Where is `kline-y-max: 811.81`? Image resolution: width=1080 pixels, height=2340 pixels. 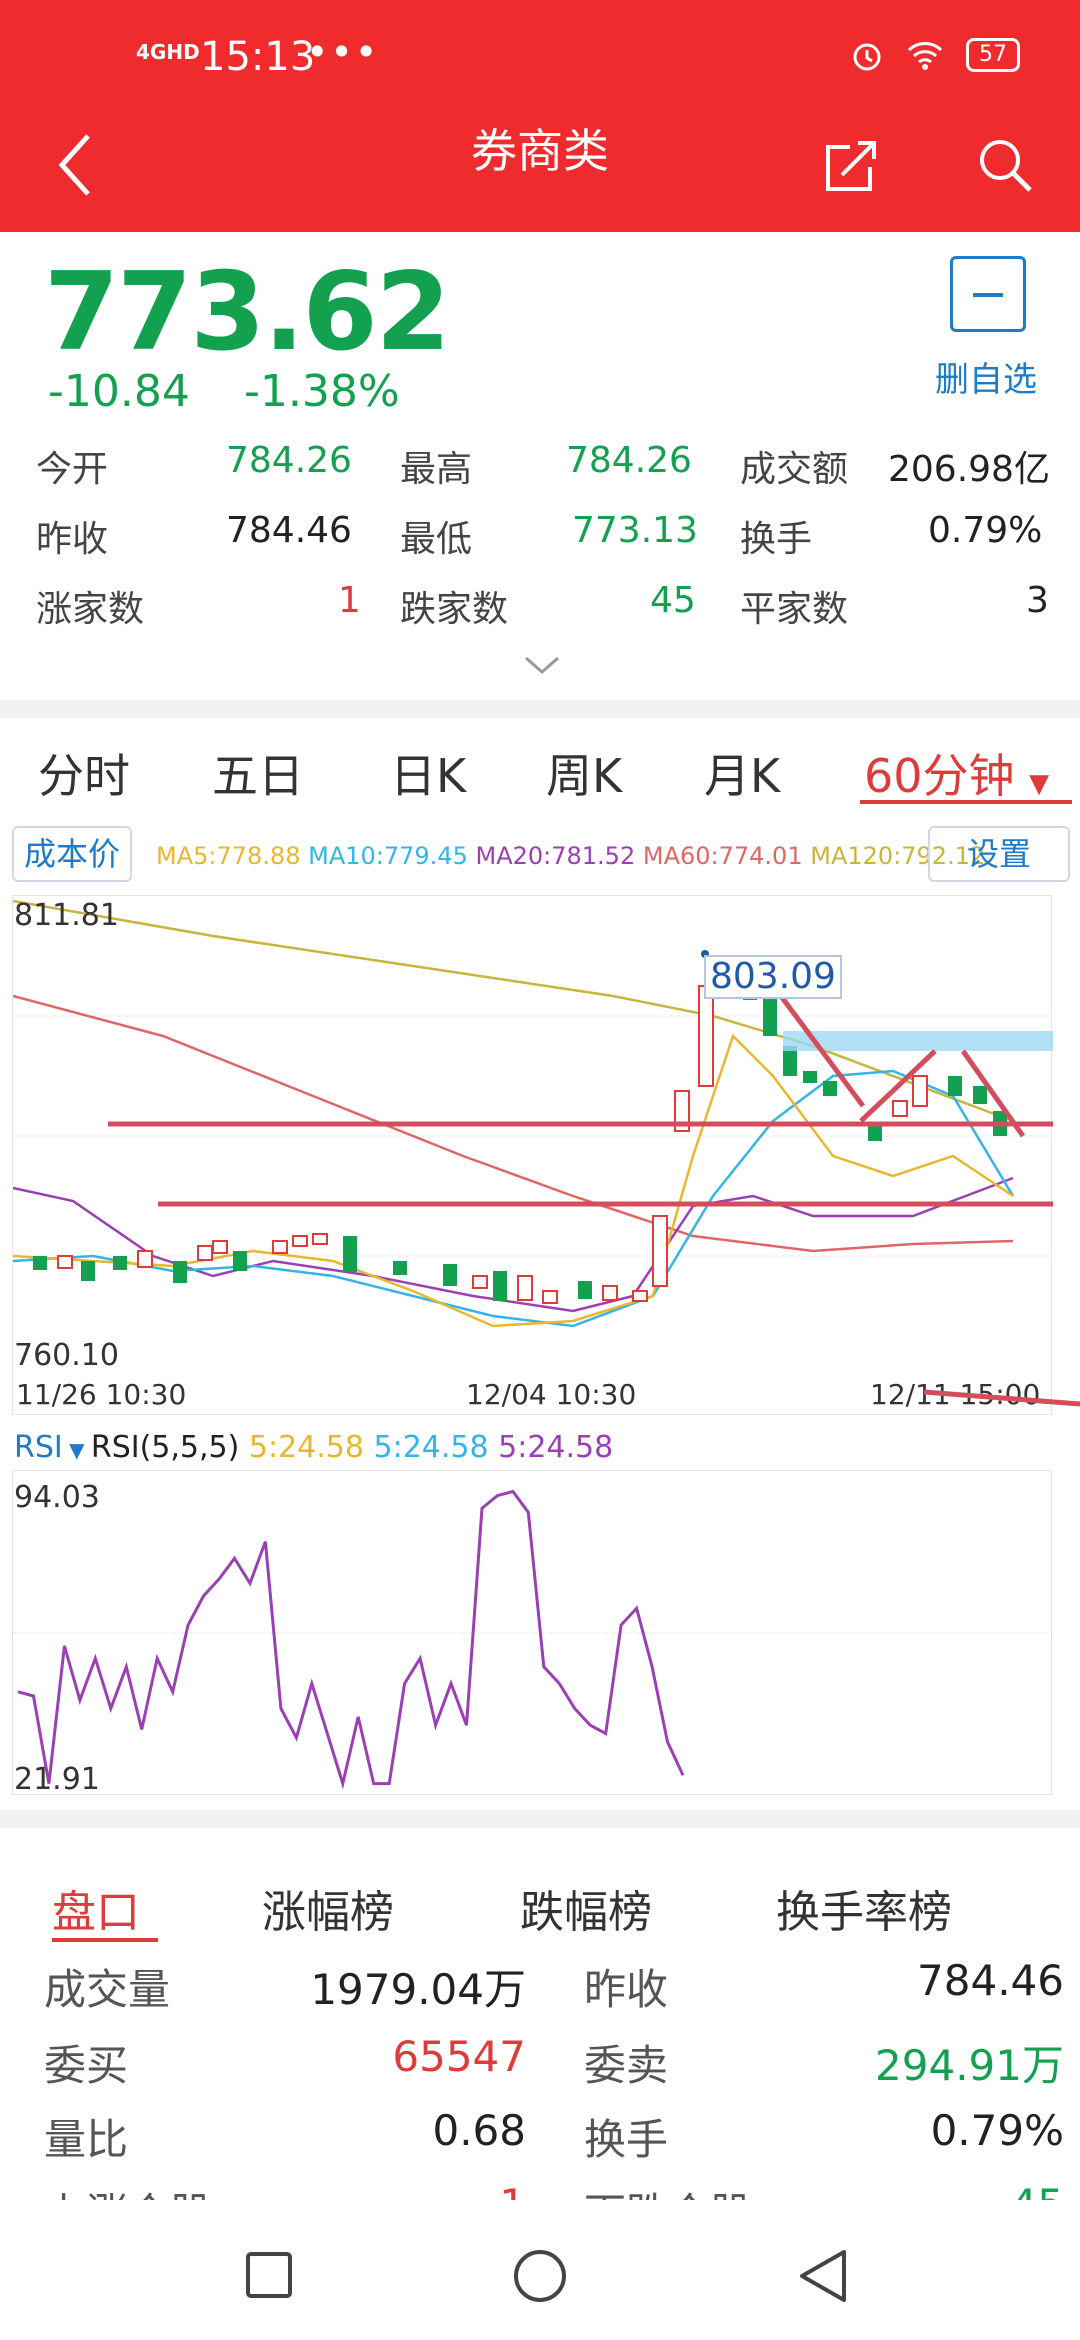 kline-y-max: 811.81 is located at coordinates (66, 915).